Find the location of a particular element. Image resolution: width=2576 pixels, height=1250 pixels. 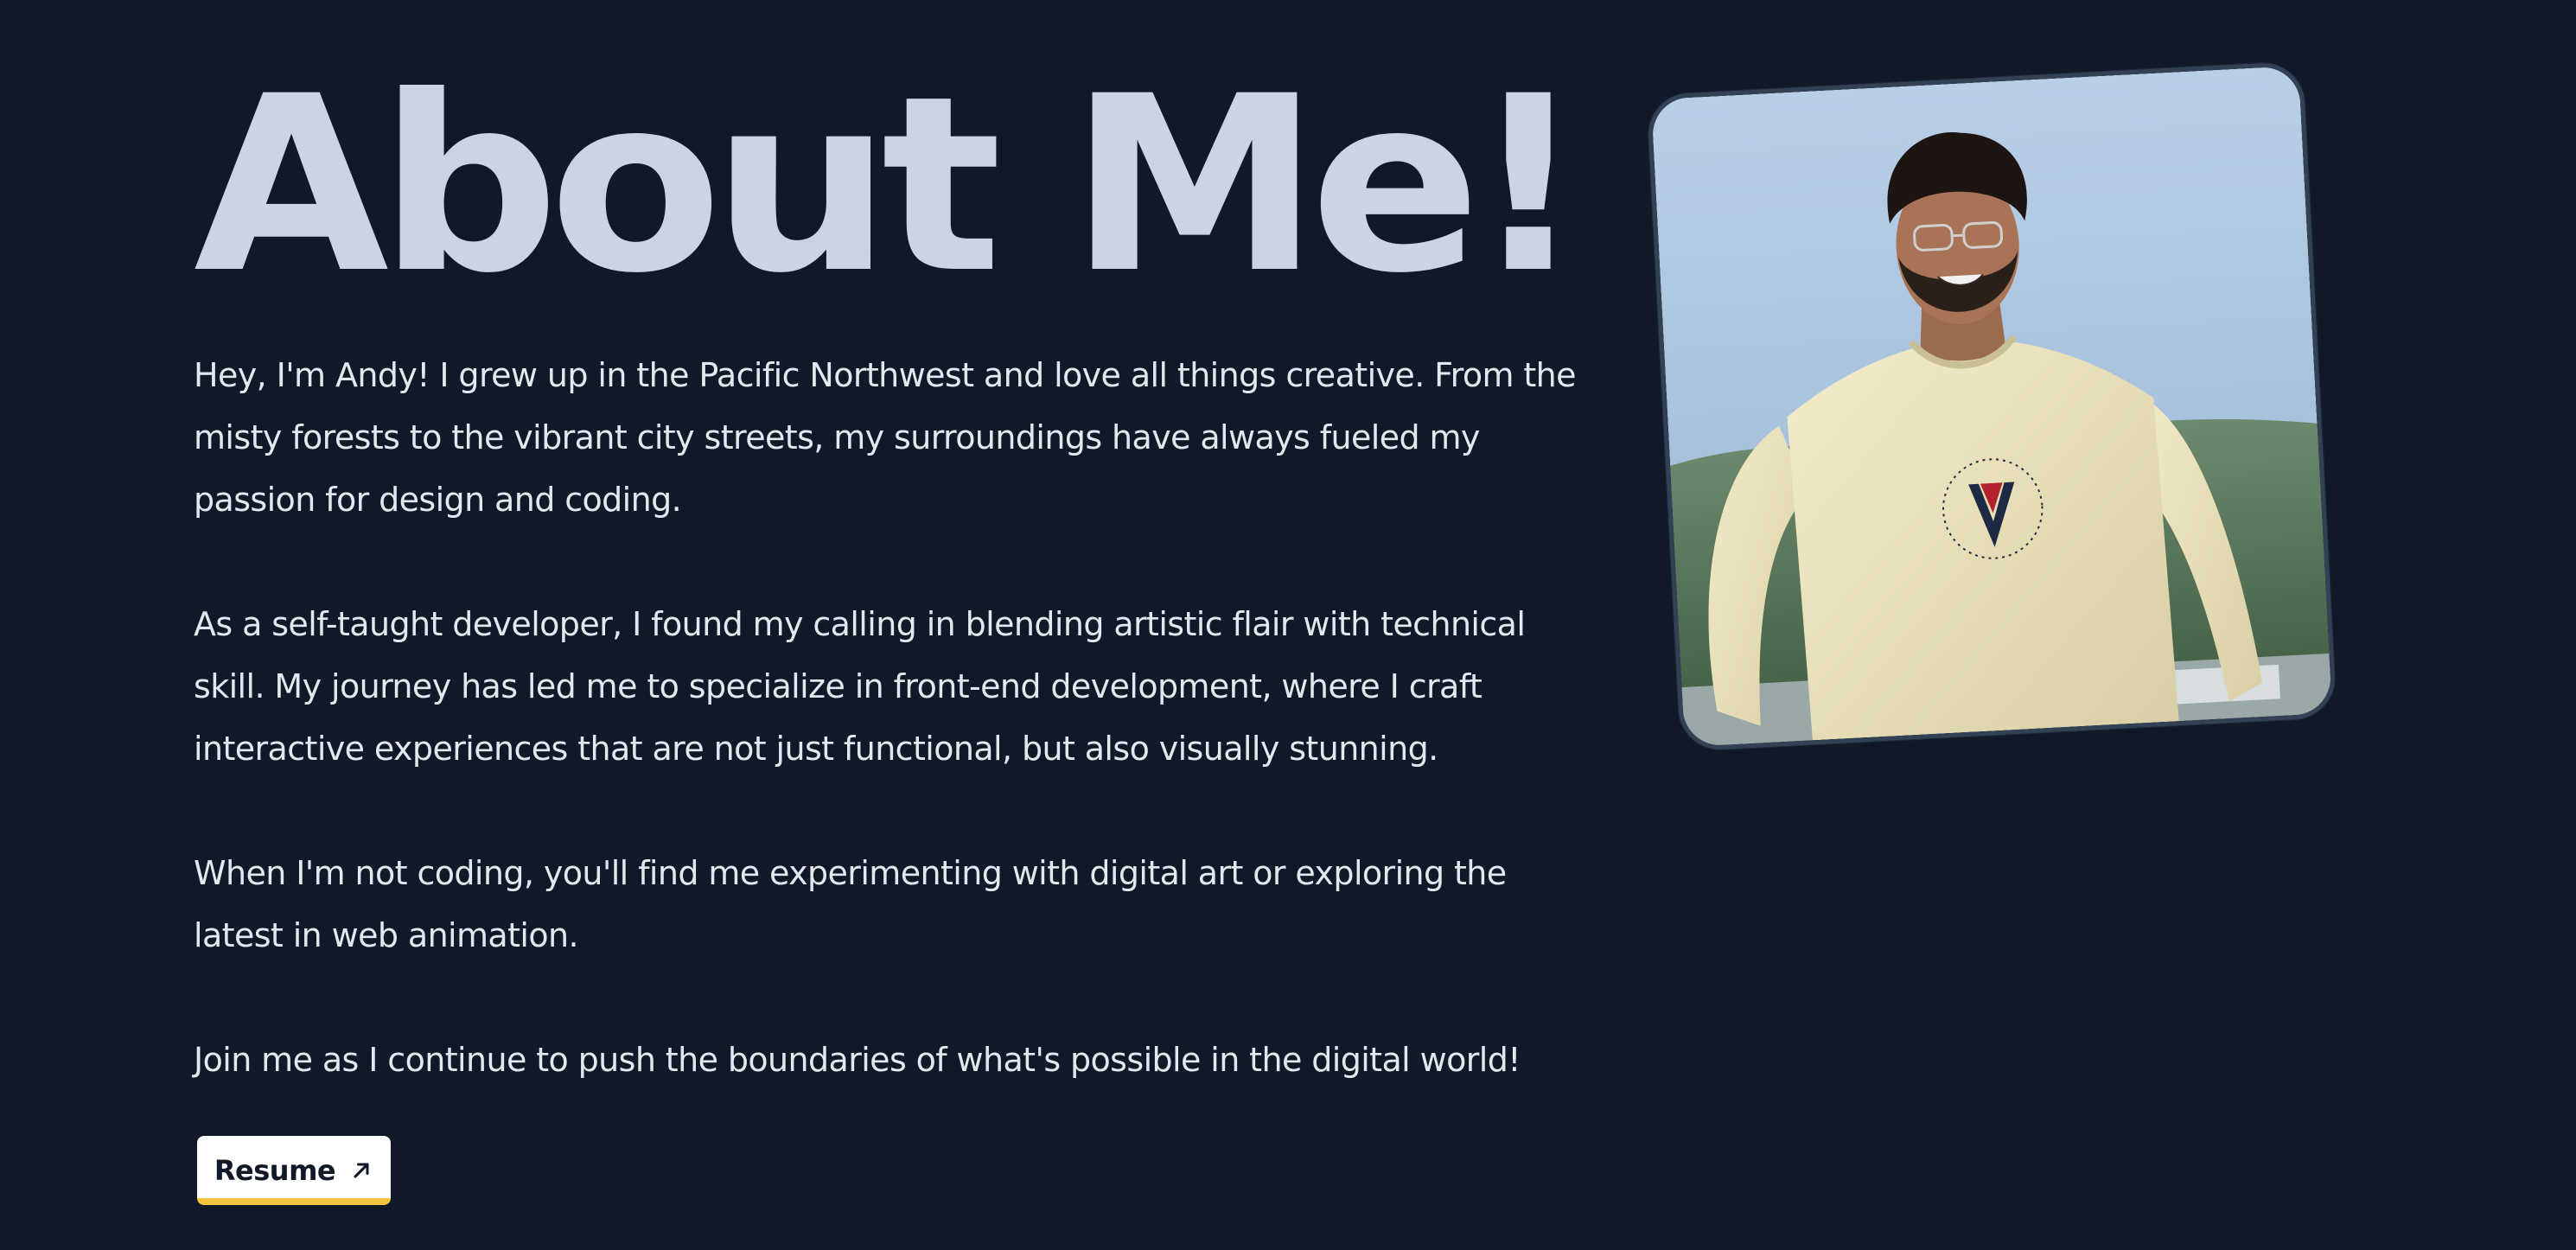

portrait-illustration is located at coordinates (1991, 407).